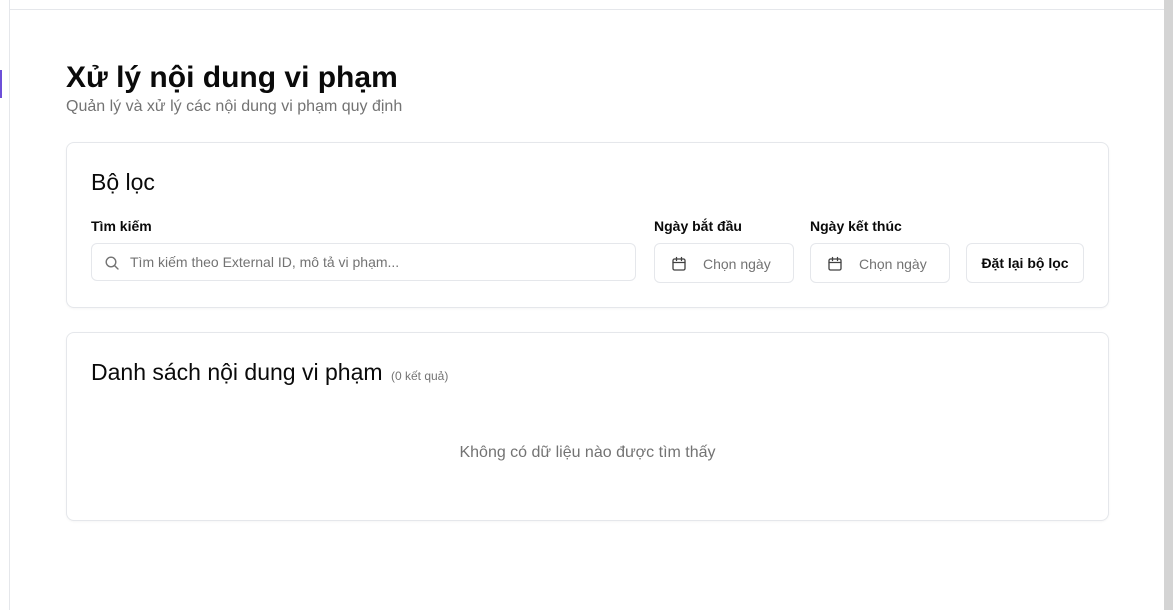 This screenshot has height=610, width=1173. What do you see at coordinates (1168, 305) in the screenshot?
I see `scrollbar` at bounding box center [1168, 305].